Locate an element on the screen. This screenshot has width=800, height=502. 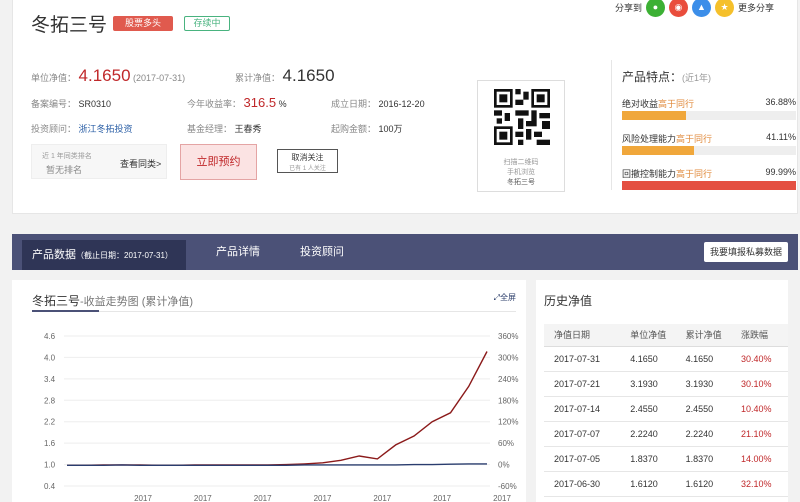
follower-count: 已有 1 人关注 is located at coordinates (307, 169).